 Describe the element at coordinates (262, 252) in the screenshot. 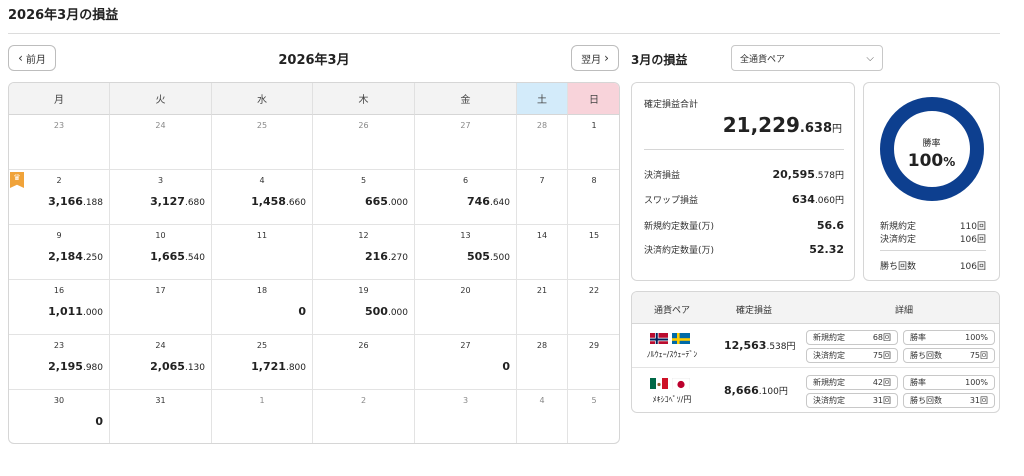

I see `calendar-day-cell: 11` at that location.